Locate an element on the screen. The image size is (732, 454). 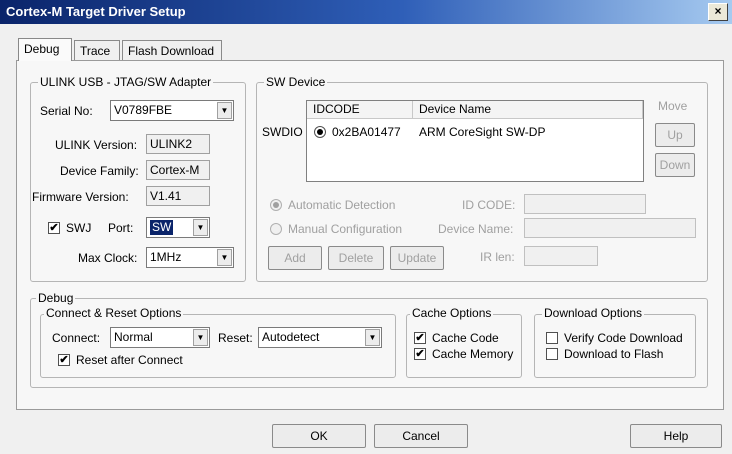
download-options-title: Download Options is located at coordinates (593, 313).